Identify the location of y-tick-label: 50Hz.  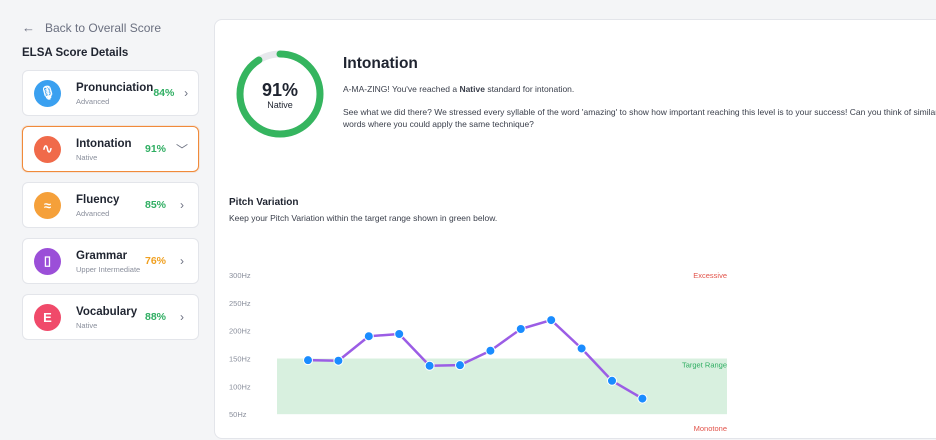
(238, 414).